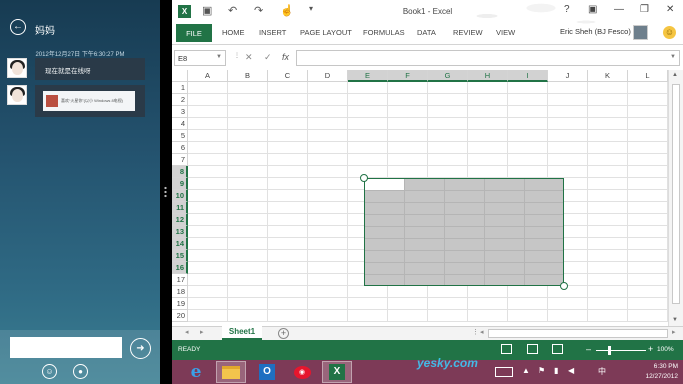  I want to click on restore-icon: ❐, so click(644, 9).